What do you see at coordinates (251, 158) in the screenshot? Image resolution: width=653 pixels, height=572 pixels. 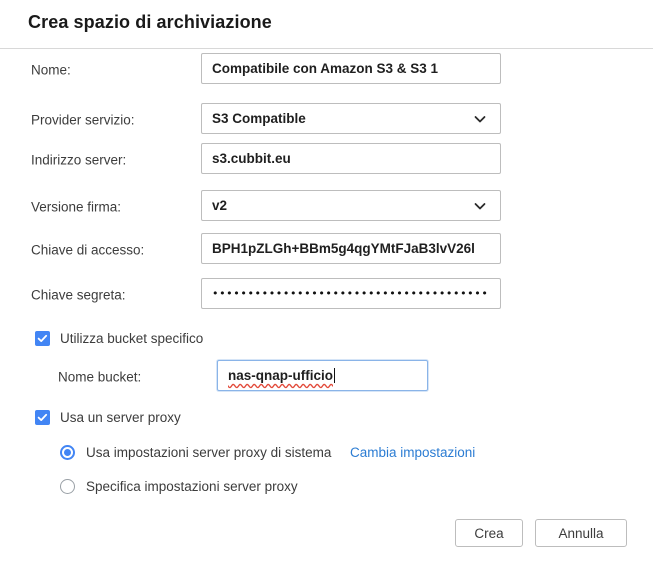 I see `indirizzo-server-value: s3.cubbit.eu` at bounding box center [251, 158].